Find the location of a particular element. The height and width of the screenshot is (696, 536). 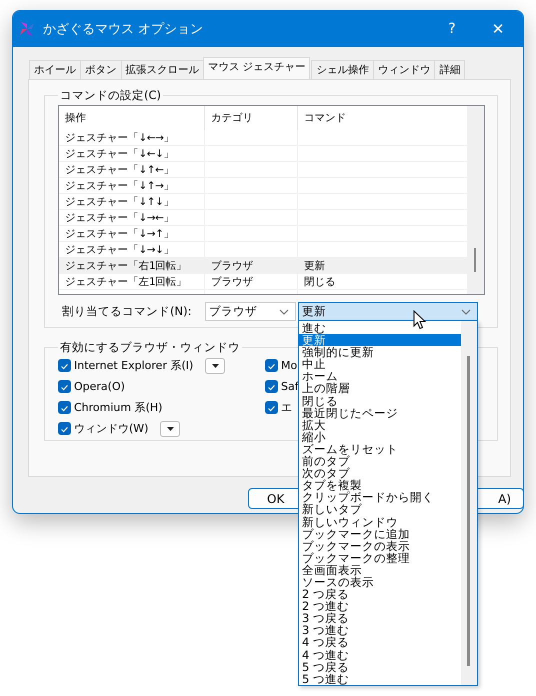

checkbox-label: Chromium 系(H) is located at coordinates (118, 407).